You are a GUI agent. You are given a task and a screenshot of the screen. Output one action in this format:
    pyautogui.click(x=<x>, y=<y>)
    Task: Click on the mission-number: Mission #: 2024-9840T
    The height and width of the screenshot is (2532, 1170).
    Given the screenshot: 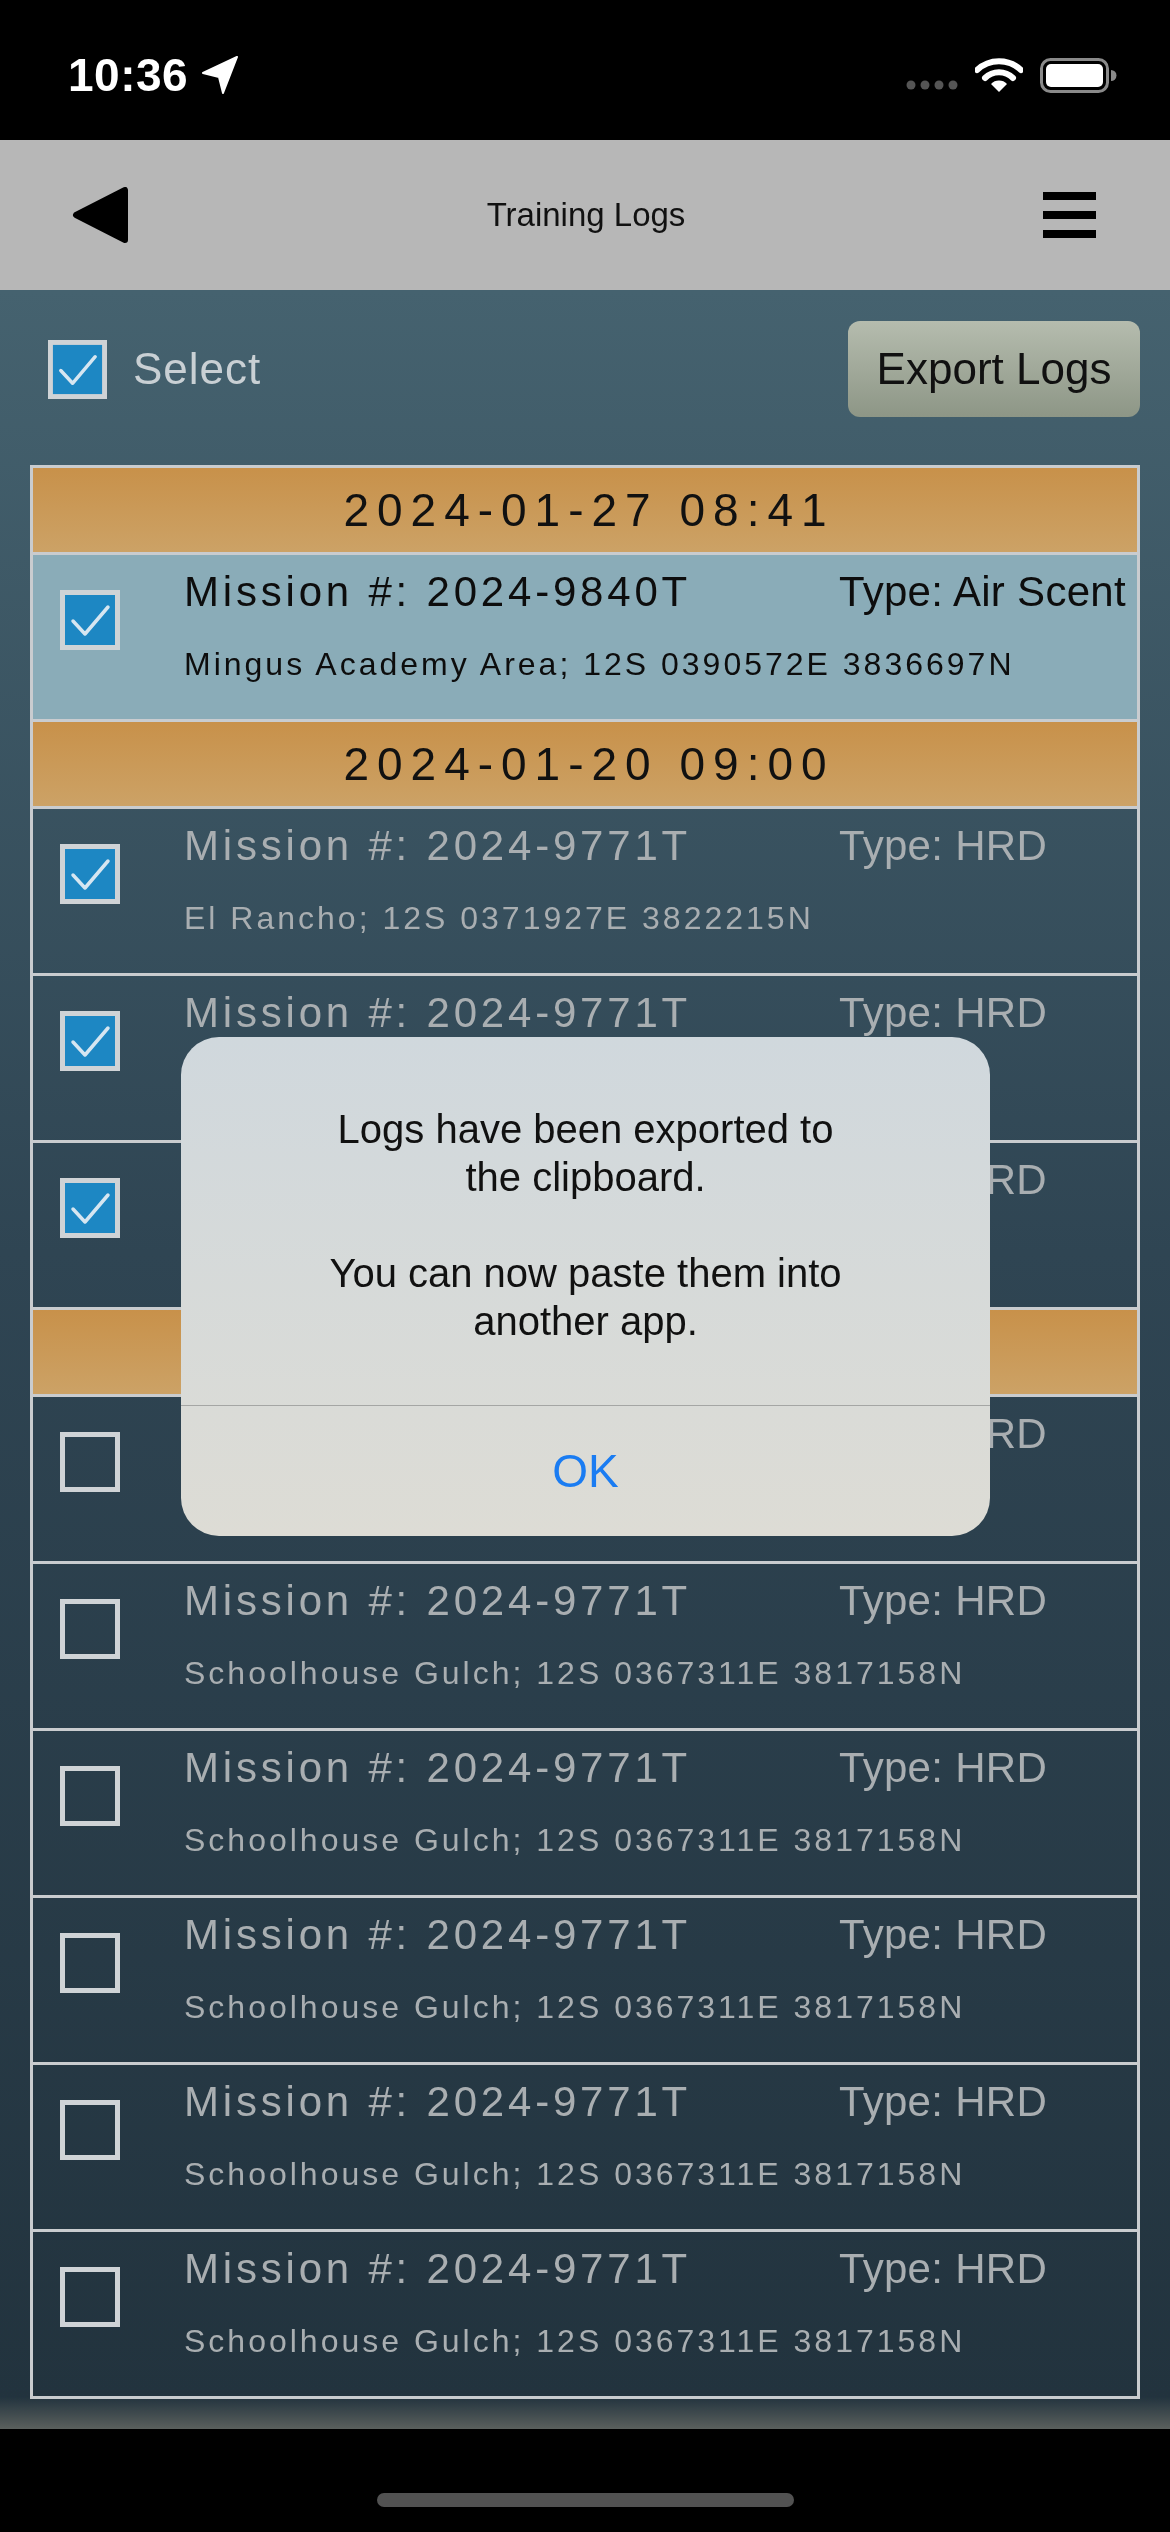 What is the action you would take?
    pyautogui.click(x=438, y=591)
    